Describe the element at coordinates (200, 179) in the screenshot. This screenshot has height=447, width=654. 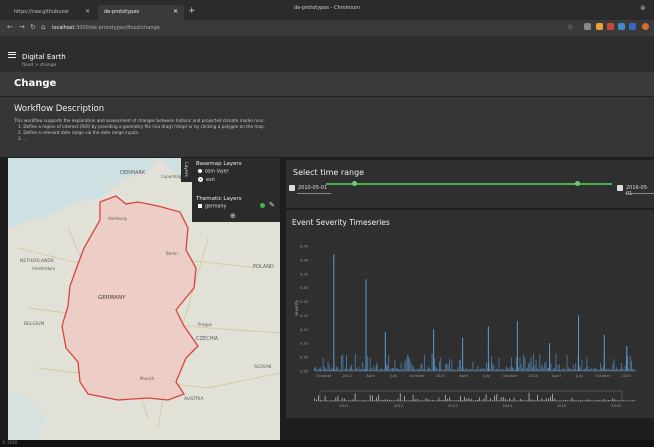
I see `radio-selected-icon` at that location.